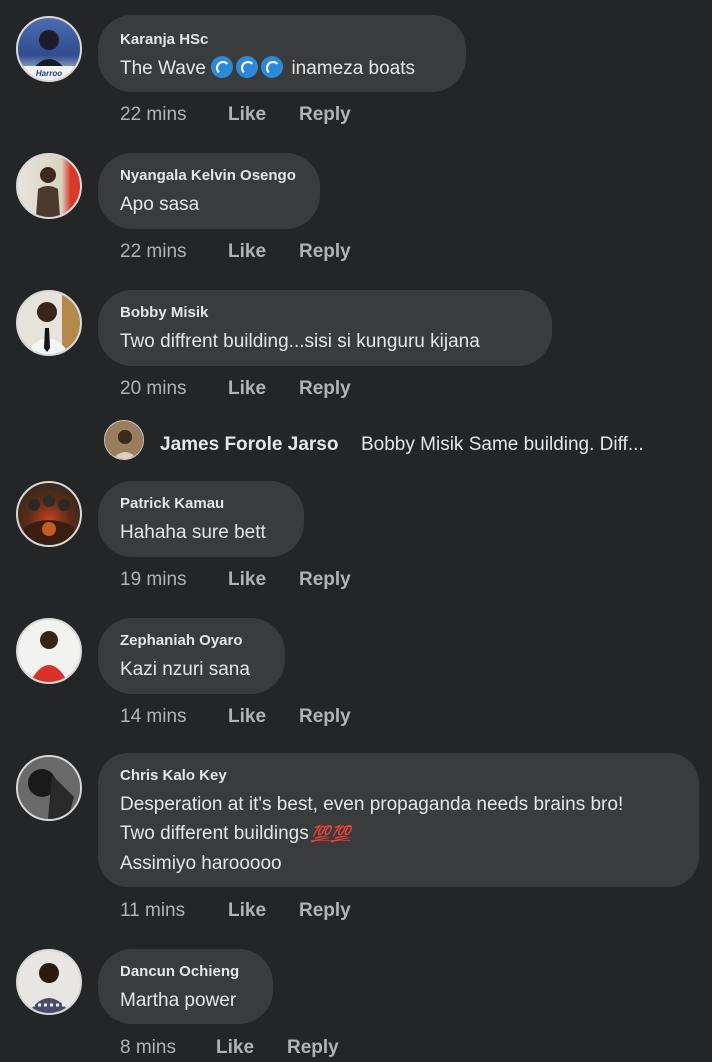 The height and width of the screenshot is (1062, 712). Describe the element at coordinates (49, 73) in the screenshot. I see `svg-text: Harroo` at that location.